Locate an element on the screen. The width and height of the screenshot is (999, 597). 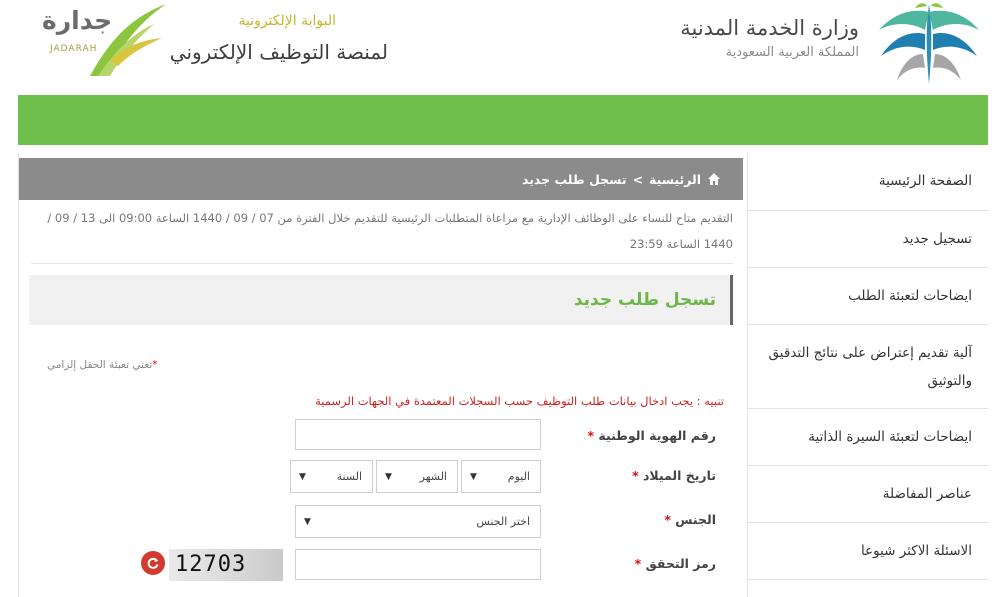
sidebar-item-label: عناصر المفاضلة is located at coordinates (927, 494).